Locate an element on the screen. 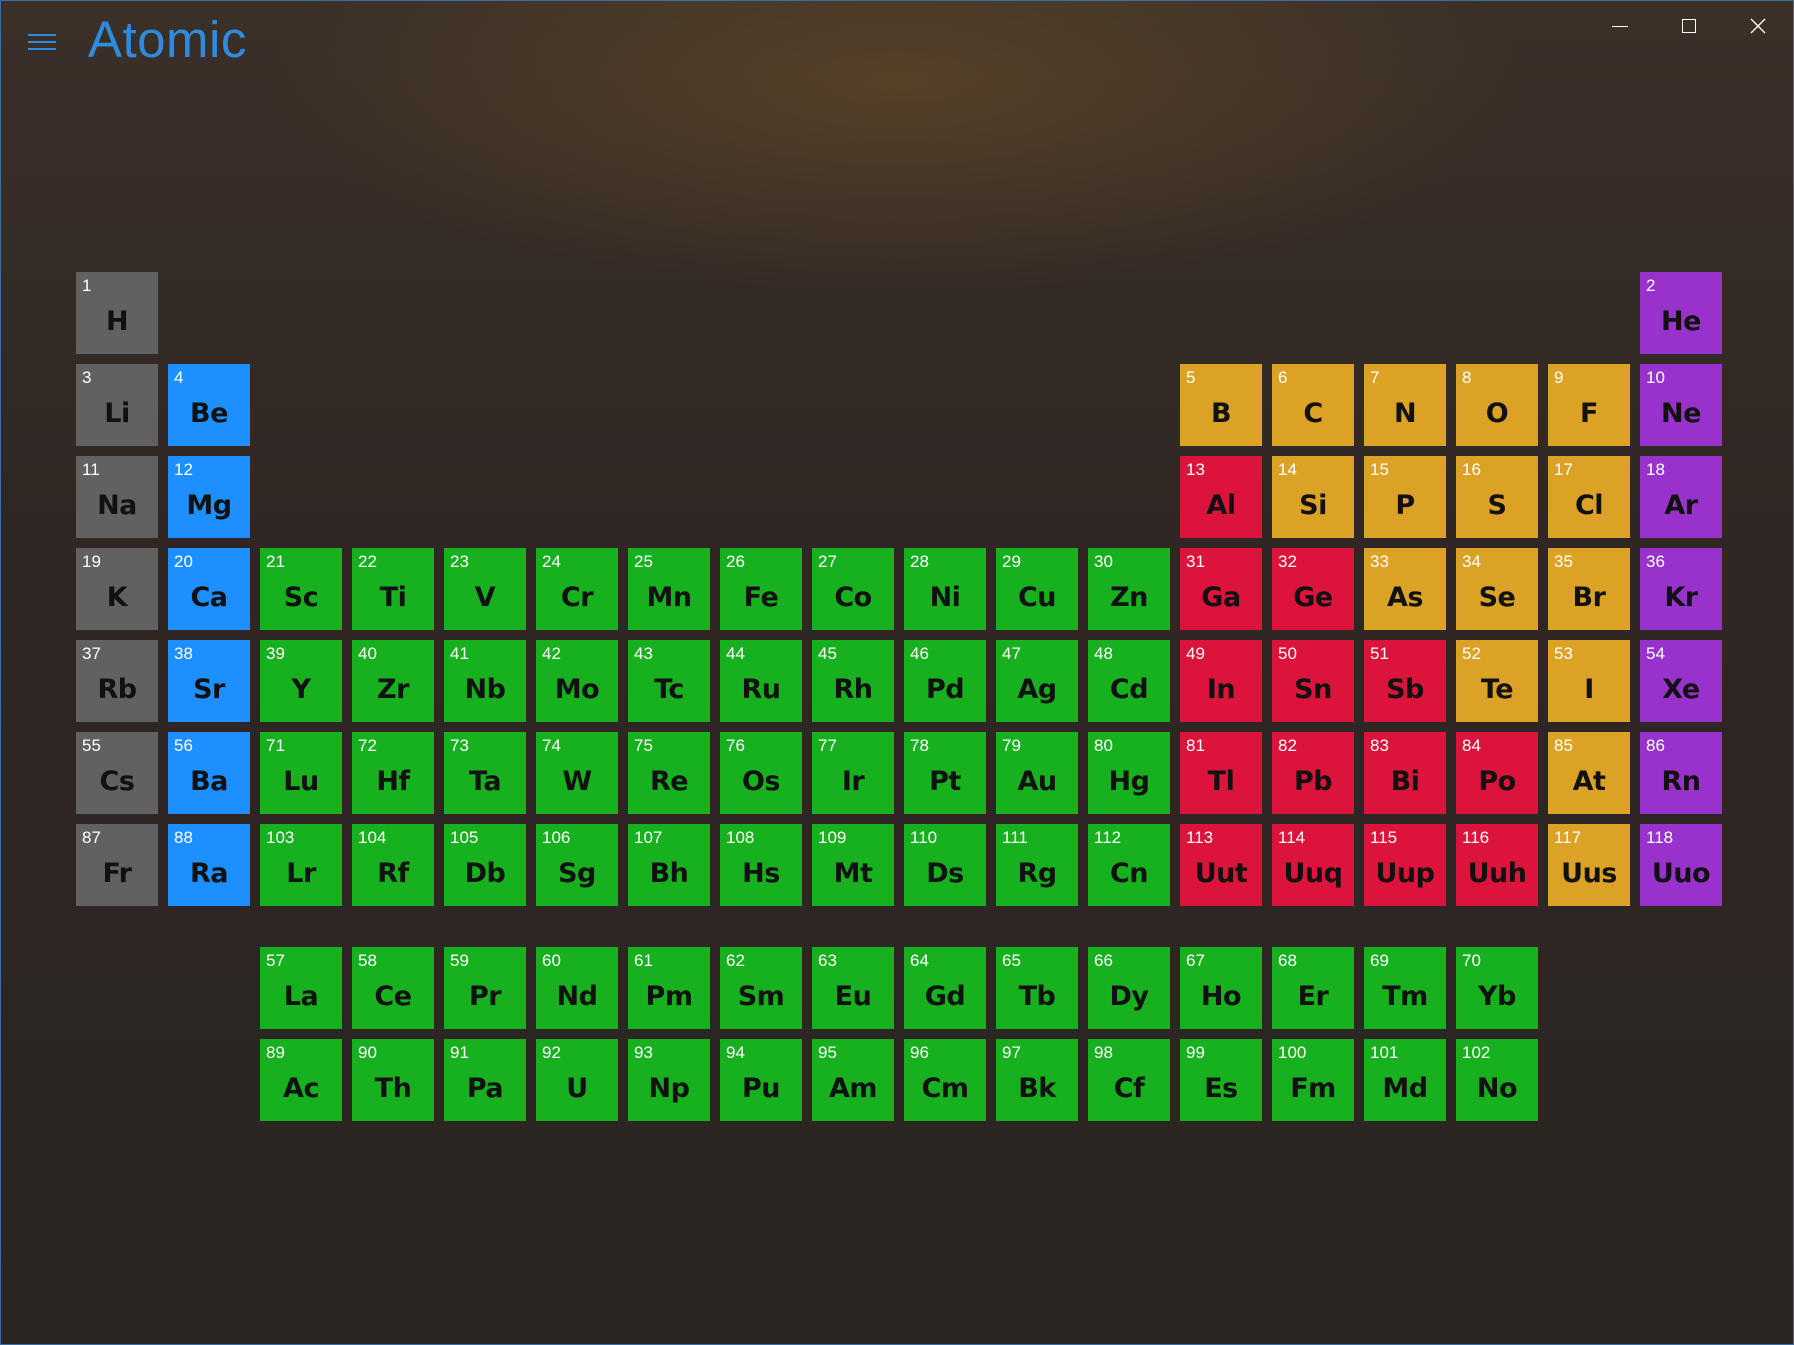  element-tile-au: 79 Au is located at coordinates (1037, 773).